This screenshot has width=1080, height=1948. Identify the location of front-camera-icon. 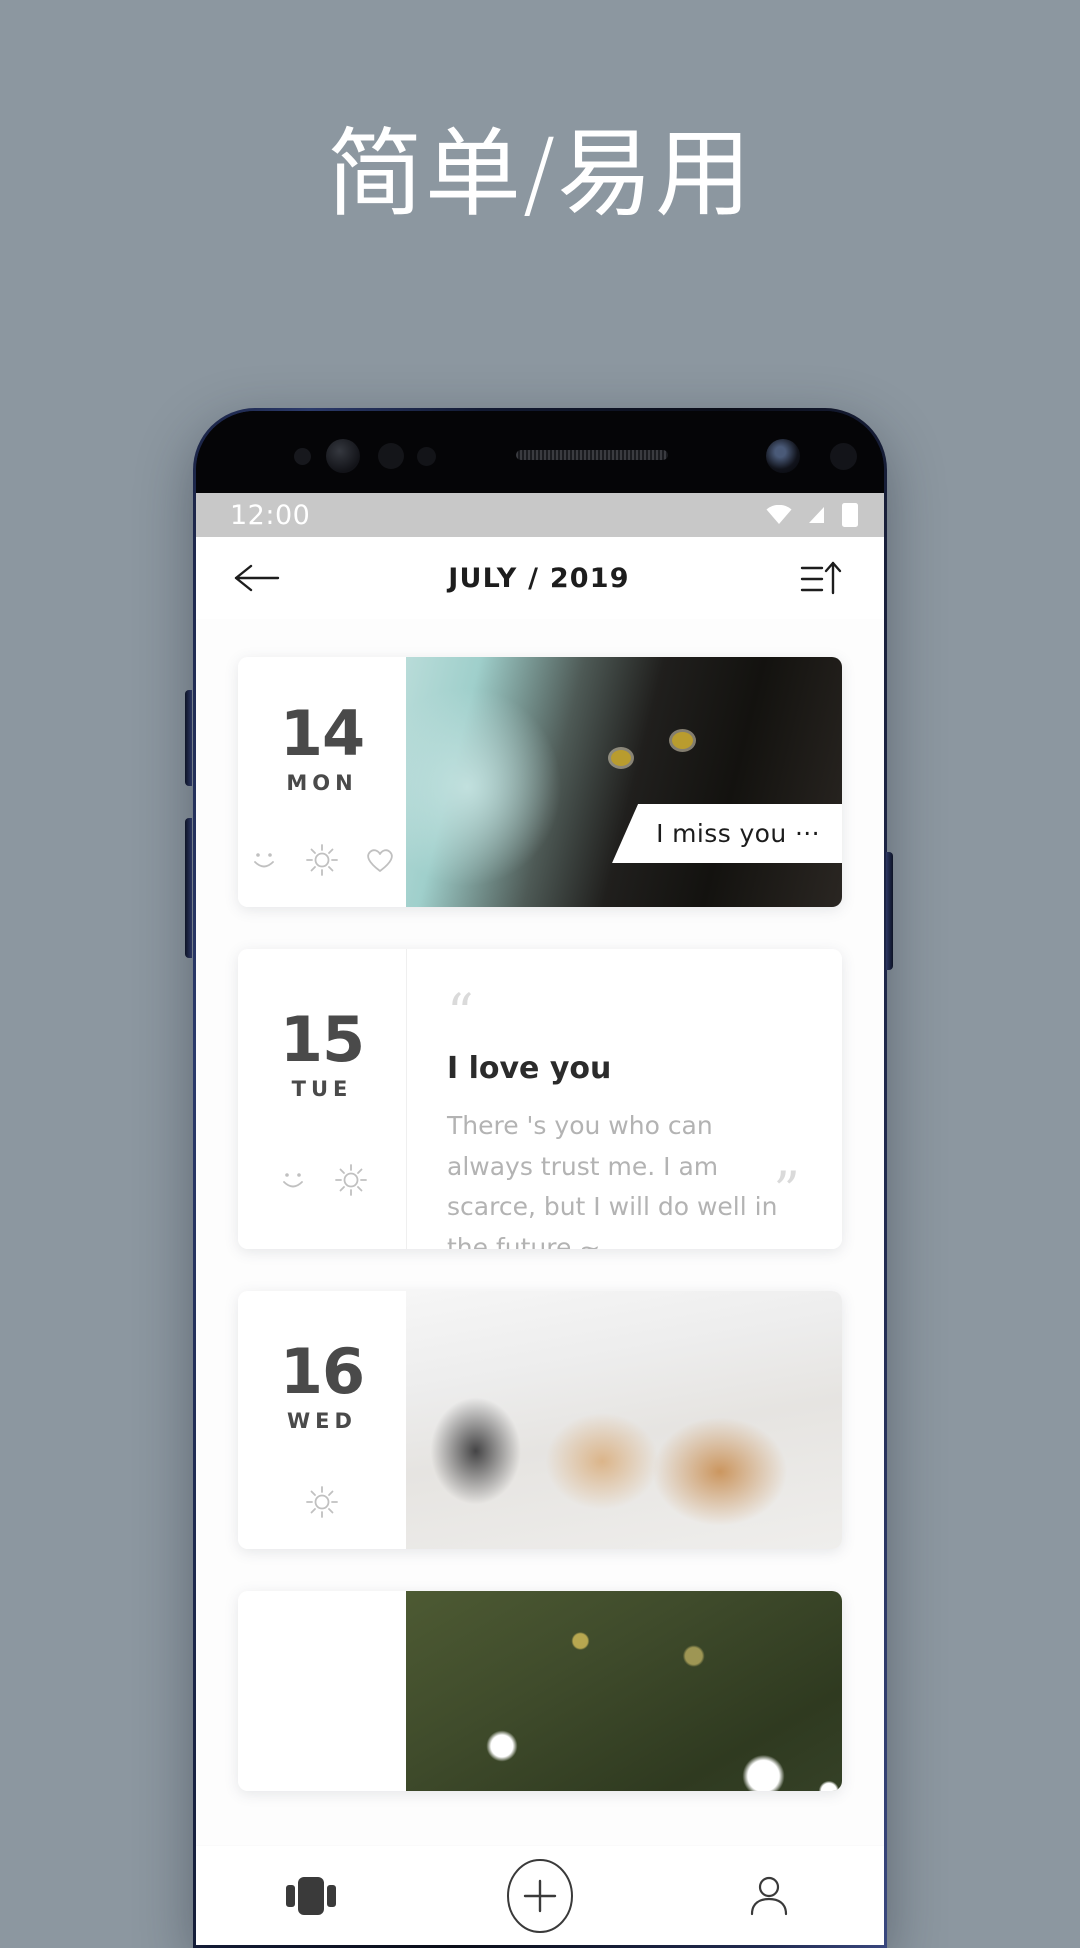
(783, 456).